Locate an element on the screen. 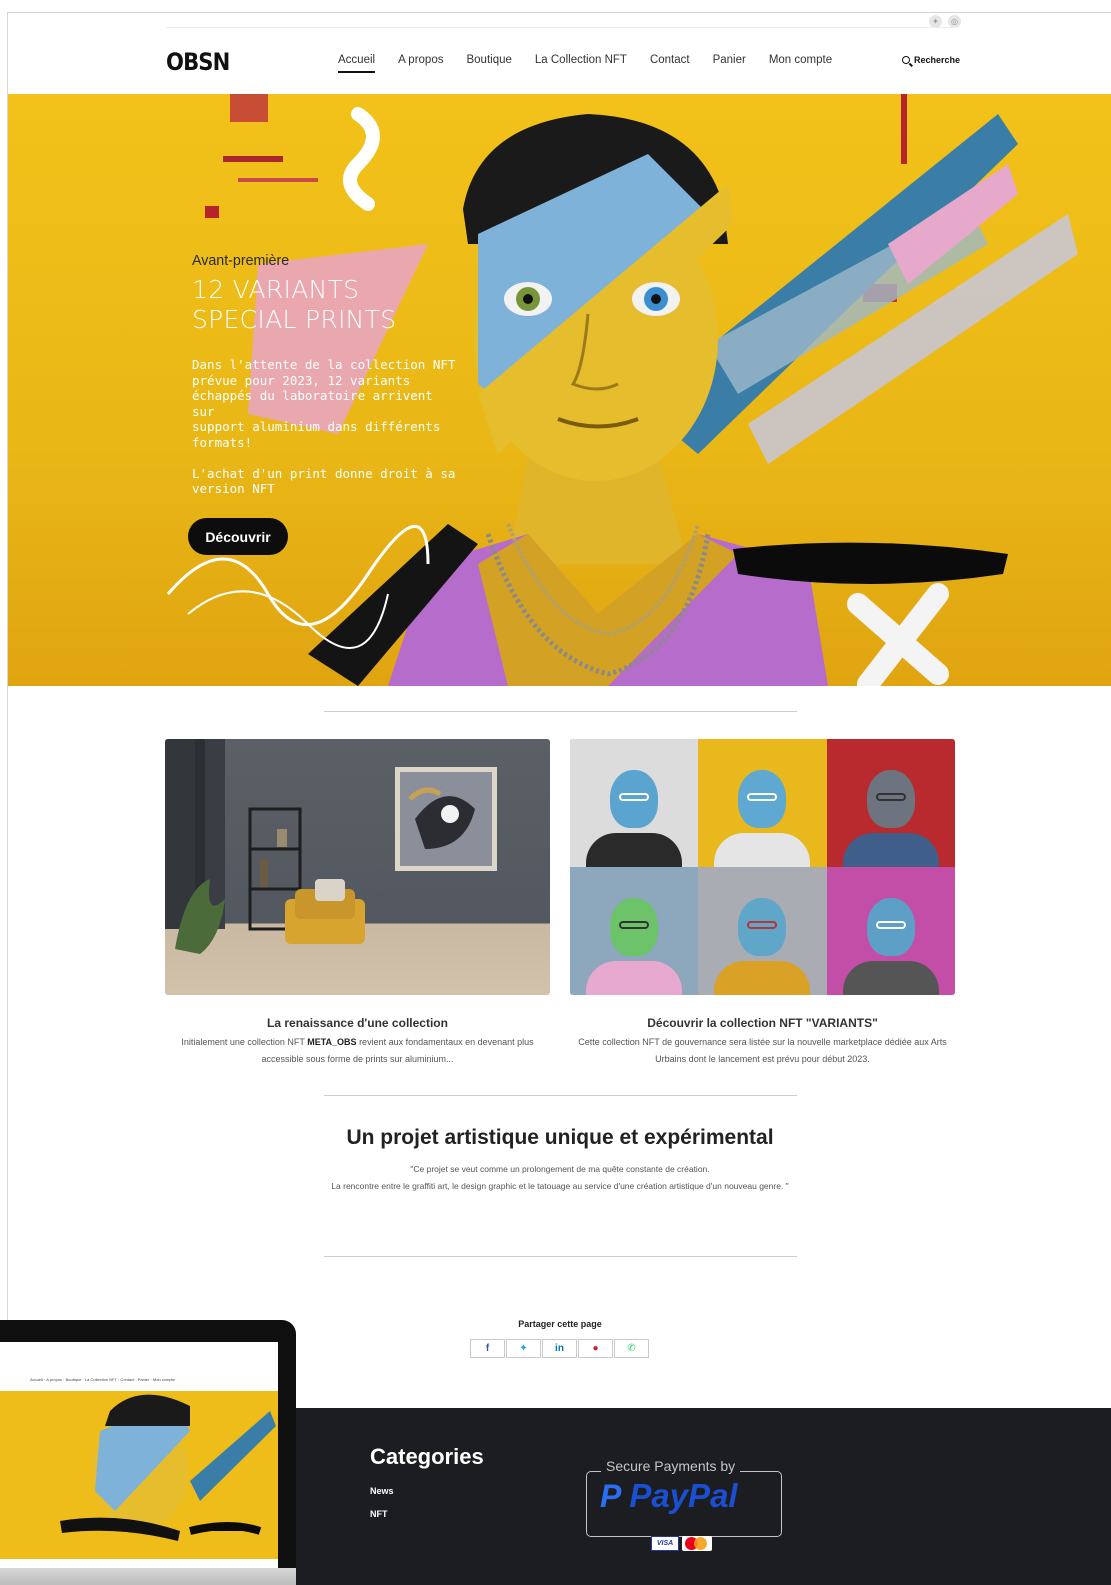 The height and width of the screenshot is (1585, 1111). nav-item-panier: Panier is located at coordinates (729, 63).